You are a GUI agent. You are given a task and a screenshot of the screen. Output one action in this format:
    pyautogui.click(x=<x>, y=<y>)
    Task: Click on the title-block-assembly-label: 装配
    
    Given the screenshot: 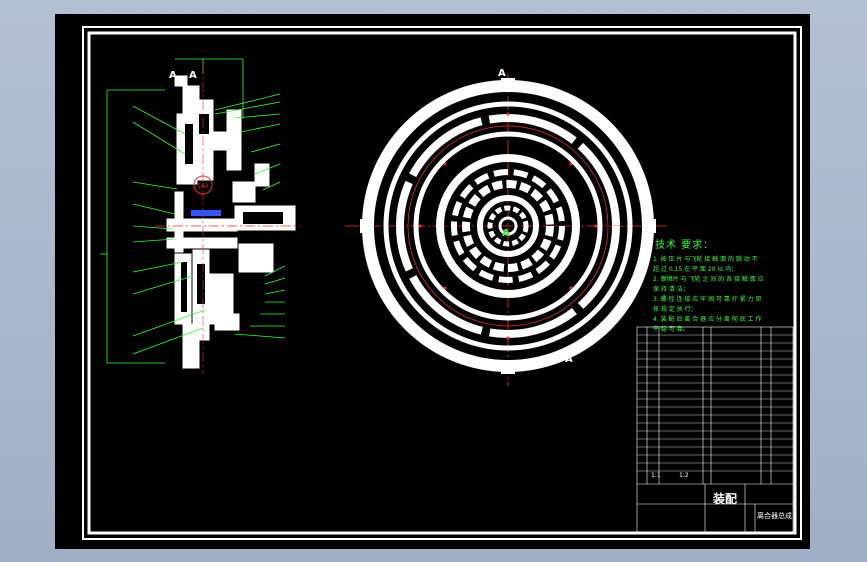 What is the action you would take?
    pyautogui.click(x=725, y=499)
    